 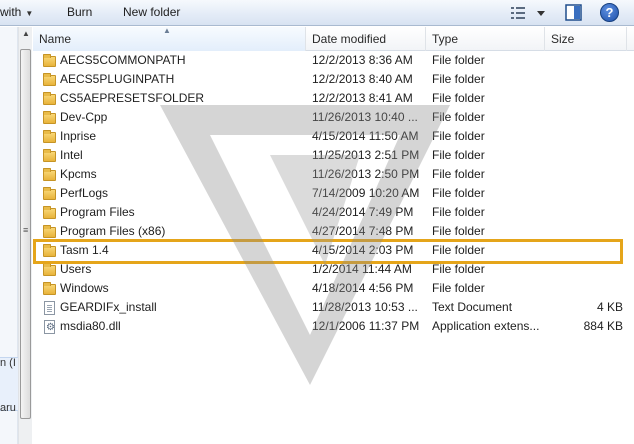 I want to click on file-date: 4/24/2014 7:49 PM, so click(x=363, y=212).